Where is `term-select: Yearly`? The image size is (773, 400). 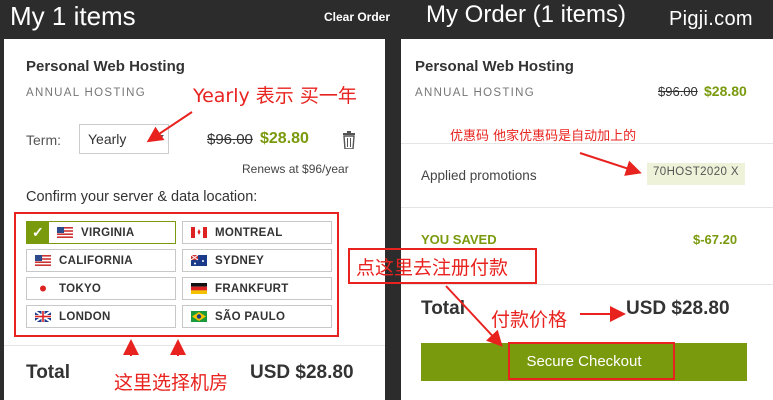
term-select: Yearly is located at coordinates (124, 139).